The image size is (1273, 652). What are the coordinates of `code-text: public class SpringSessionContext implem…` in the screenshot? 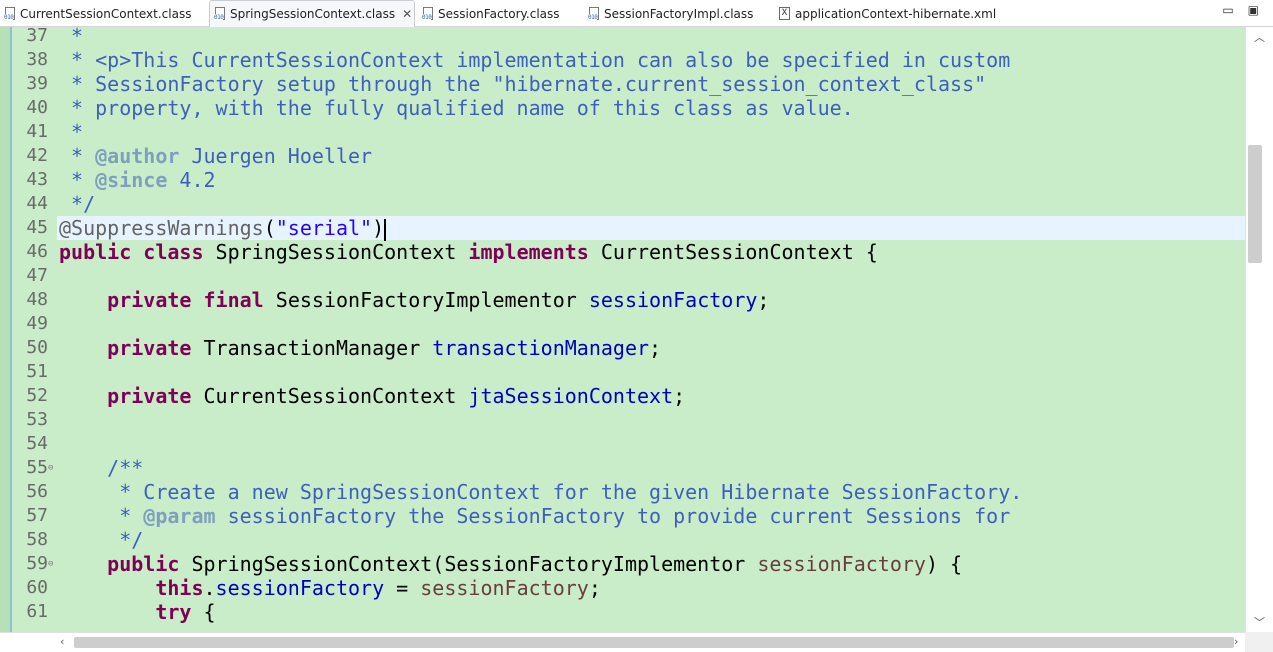 It's located at (468, 252).